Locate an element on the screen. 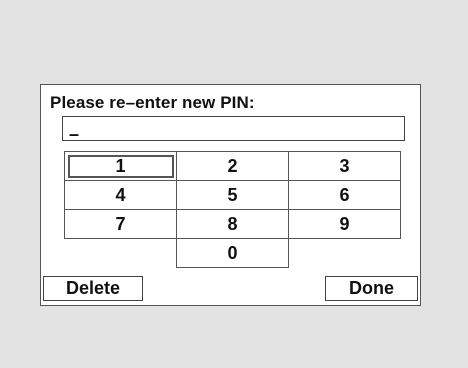 Image resolution: width=468 pixels, height=368 pixels. key-5: 5 is located at coordinates (232, 195).